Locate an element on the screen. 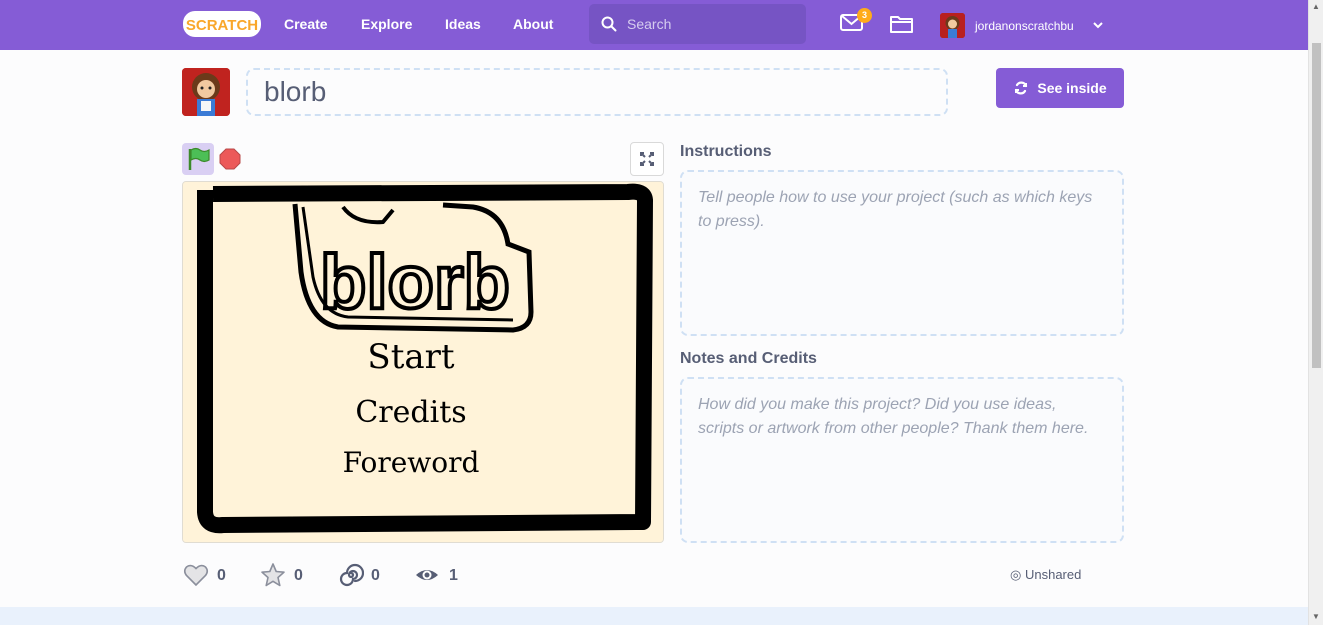  scratch-logo: SCRATCH is located at coordinates (222, 24).